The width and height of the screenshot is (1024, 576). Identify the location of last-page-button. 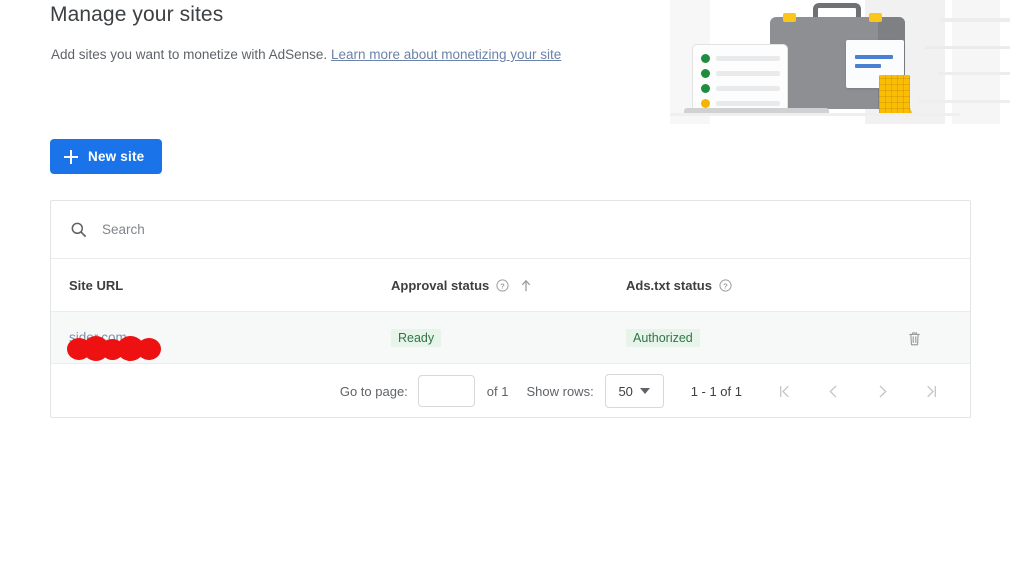
(931, 391).